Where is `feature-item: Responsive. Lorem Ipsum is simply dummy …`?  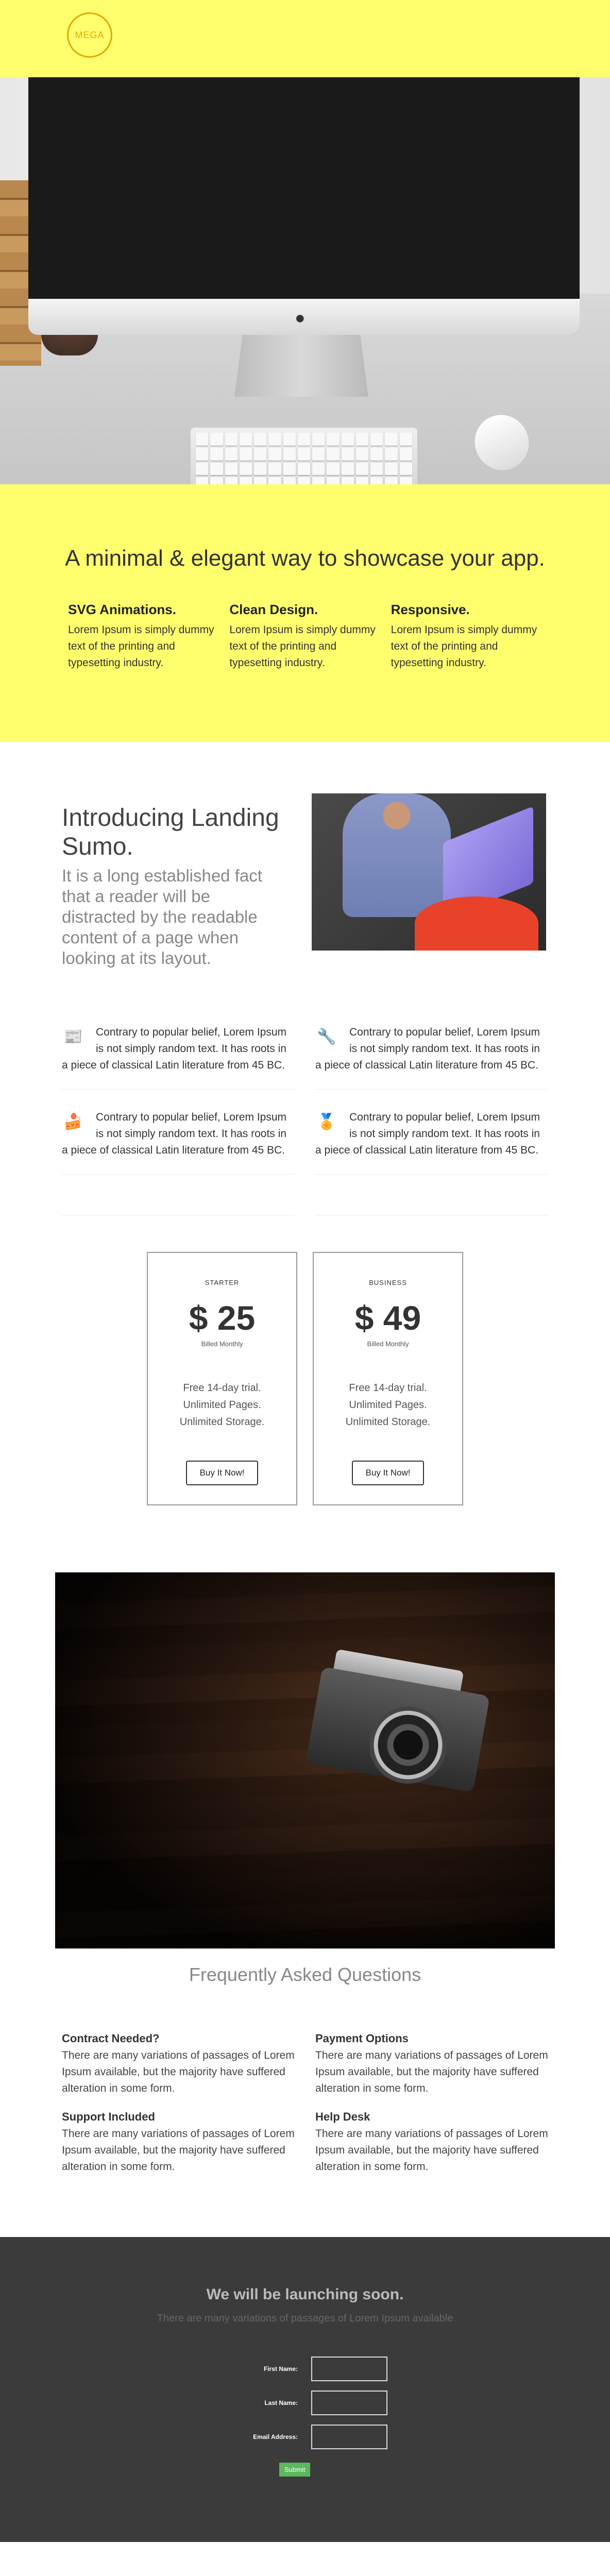
feature-item: Responsive. Lorem Ipsum is simply dummy … is located at coordinates (466, 636).